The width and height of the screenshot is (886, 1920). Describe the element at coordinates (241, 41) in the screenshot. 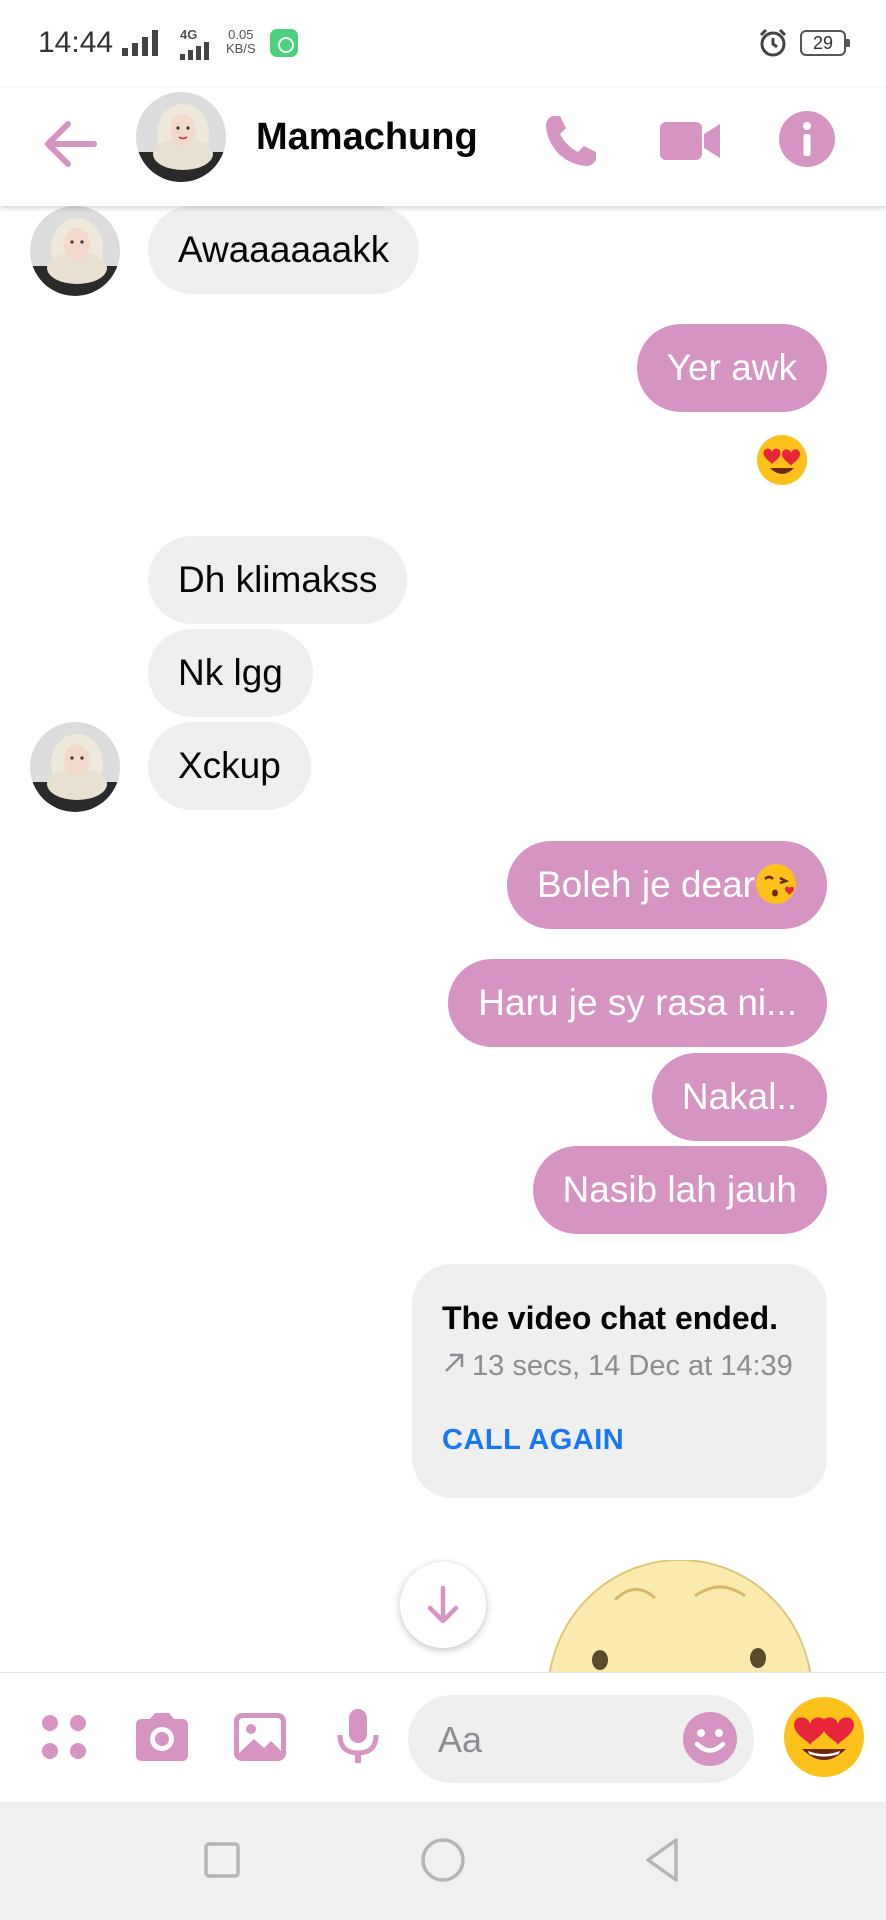

I see `network-speed: 0.05 KB/S` at that location.